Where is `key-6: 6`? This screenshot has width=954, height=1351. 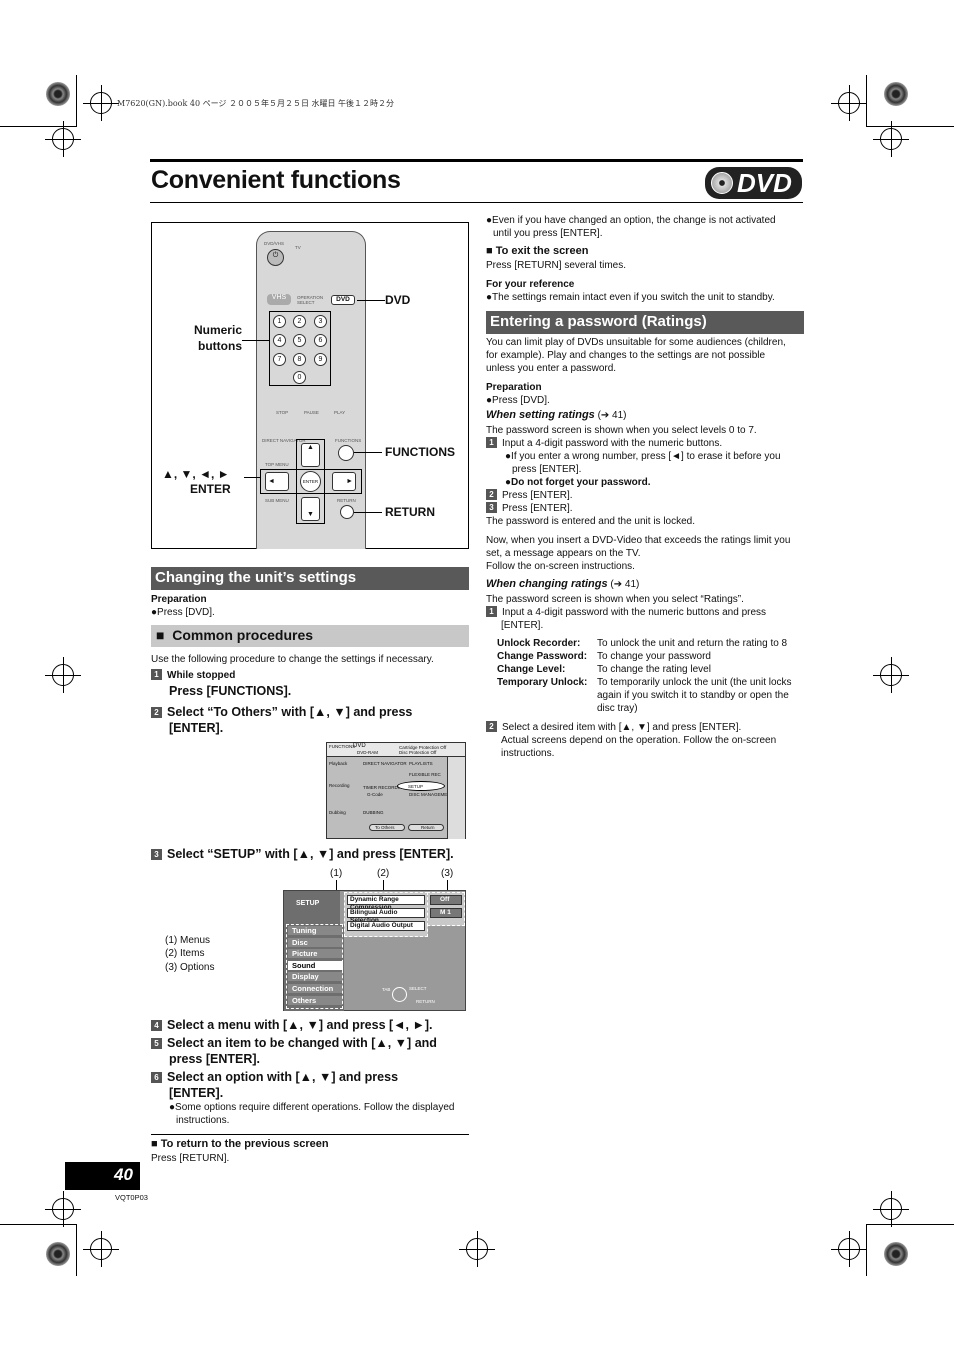
key-6: 6 is located at coordinates (320, 340).